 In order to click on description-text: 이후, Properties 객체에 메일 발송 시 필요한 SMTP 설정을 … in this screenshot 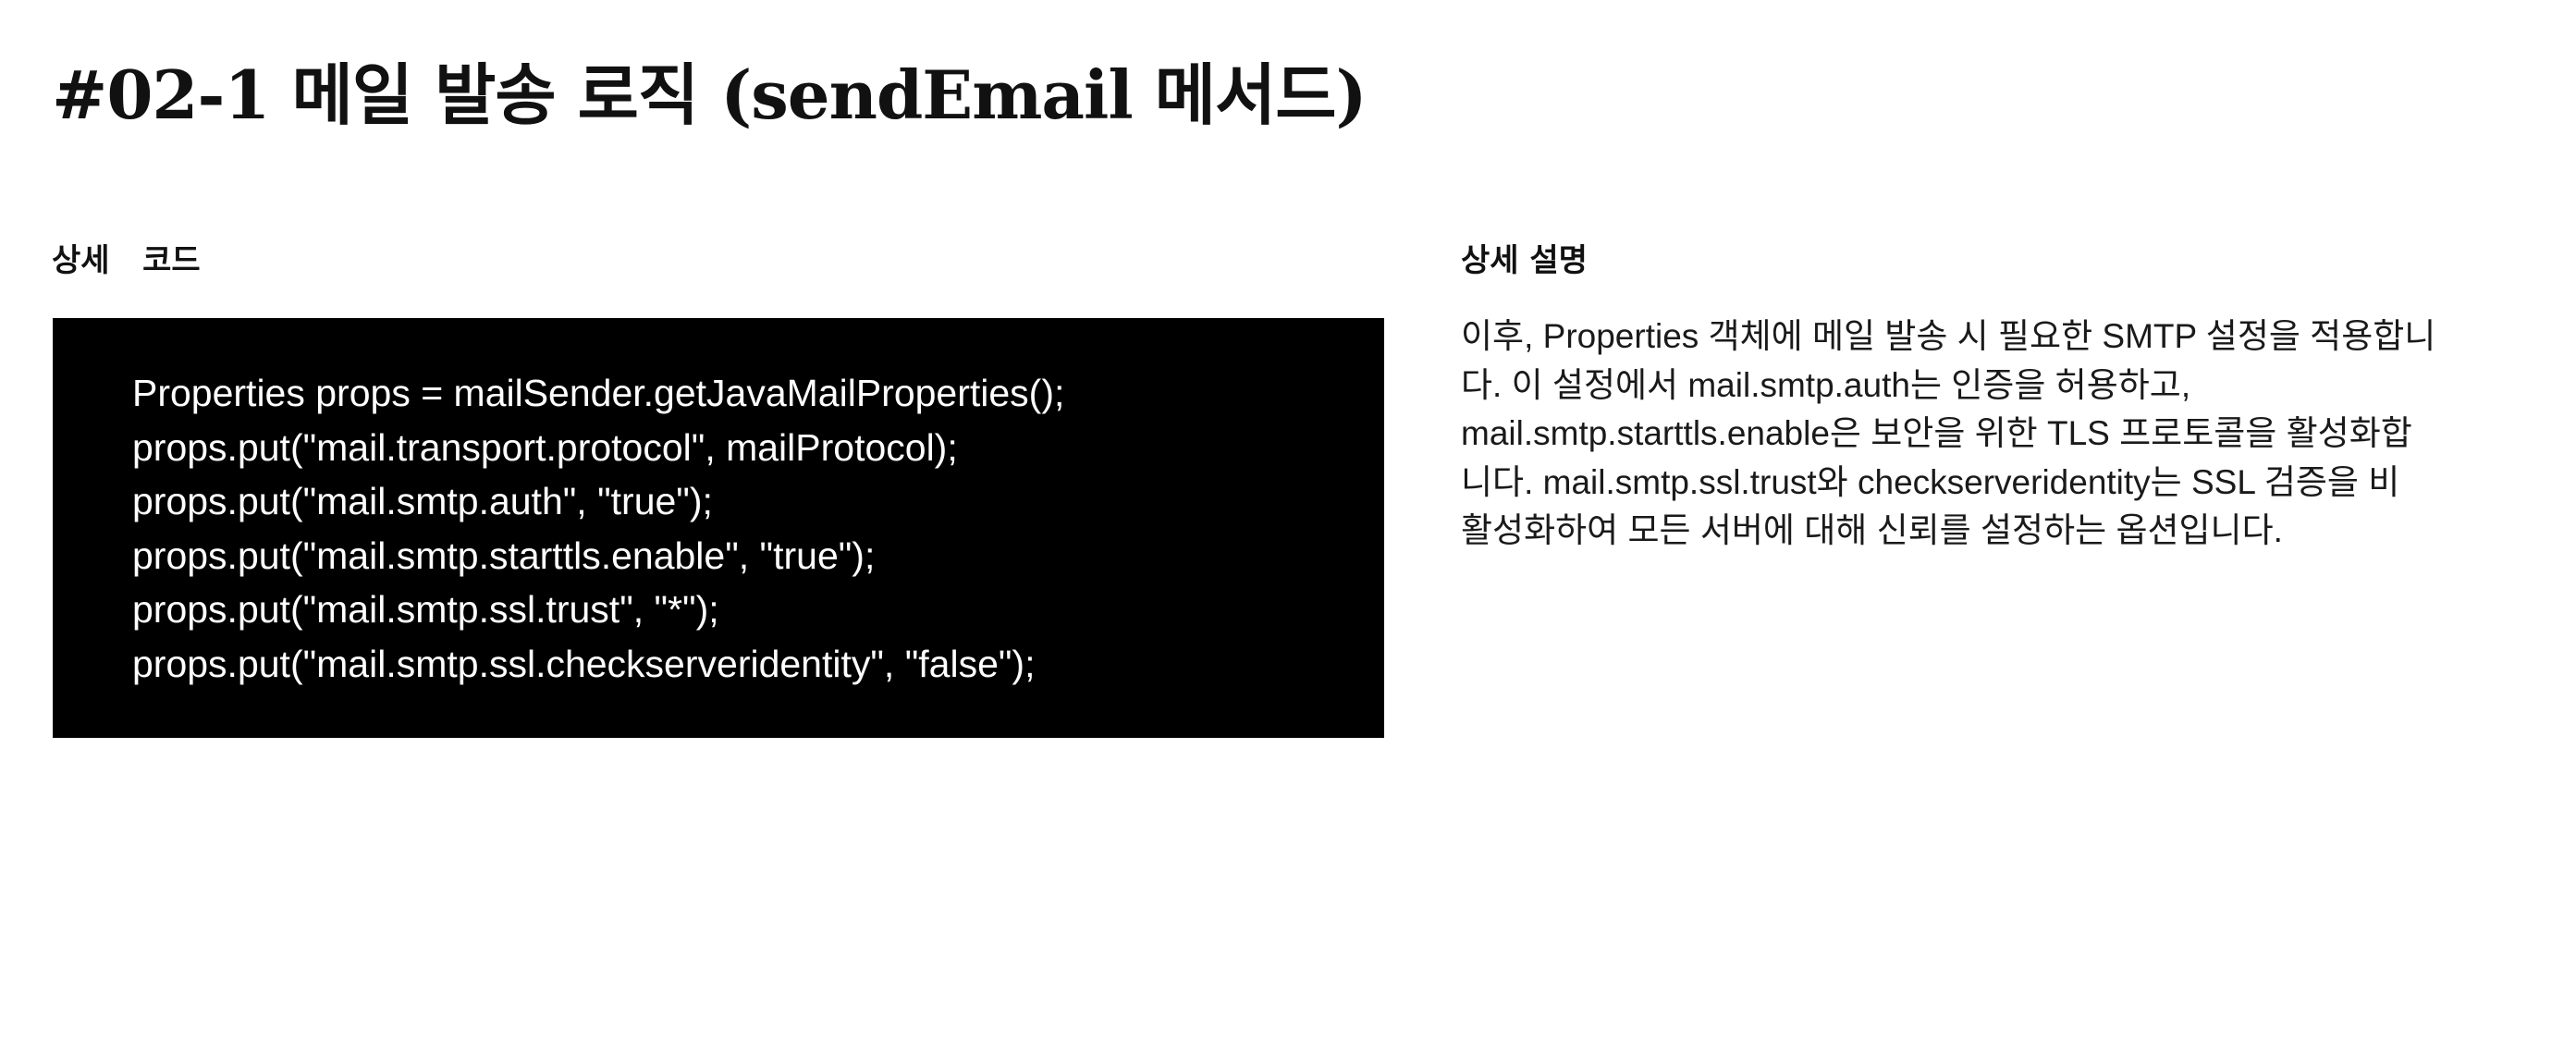, I will do `click(1979, 434)`.